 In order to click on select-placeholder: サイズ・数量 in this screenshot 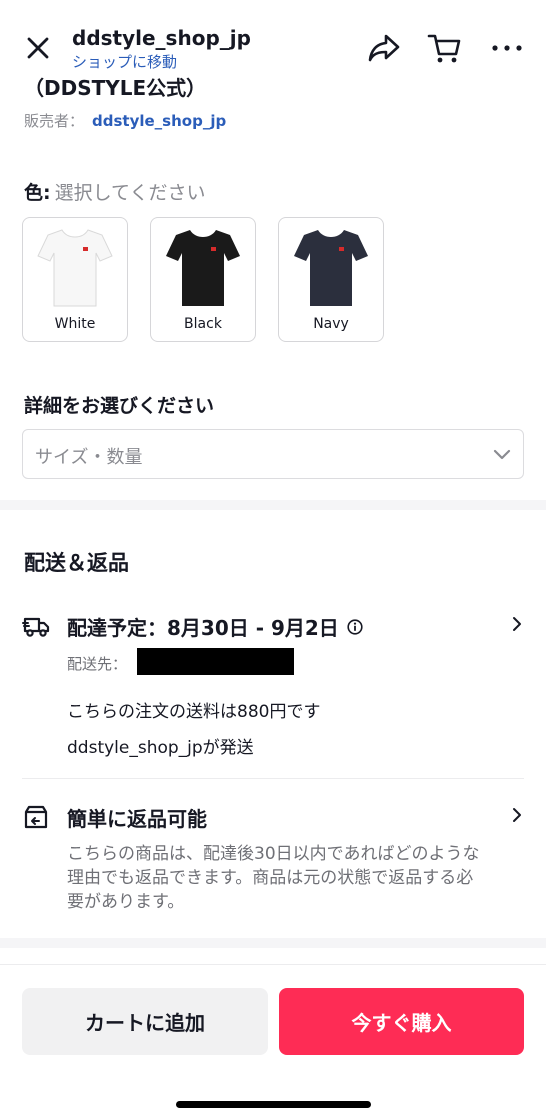, I will do `click(89, 457)`.